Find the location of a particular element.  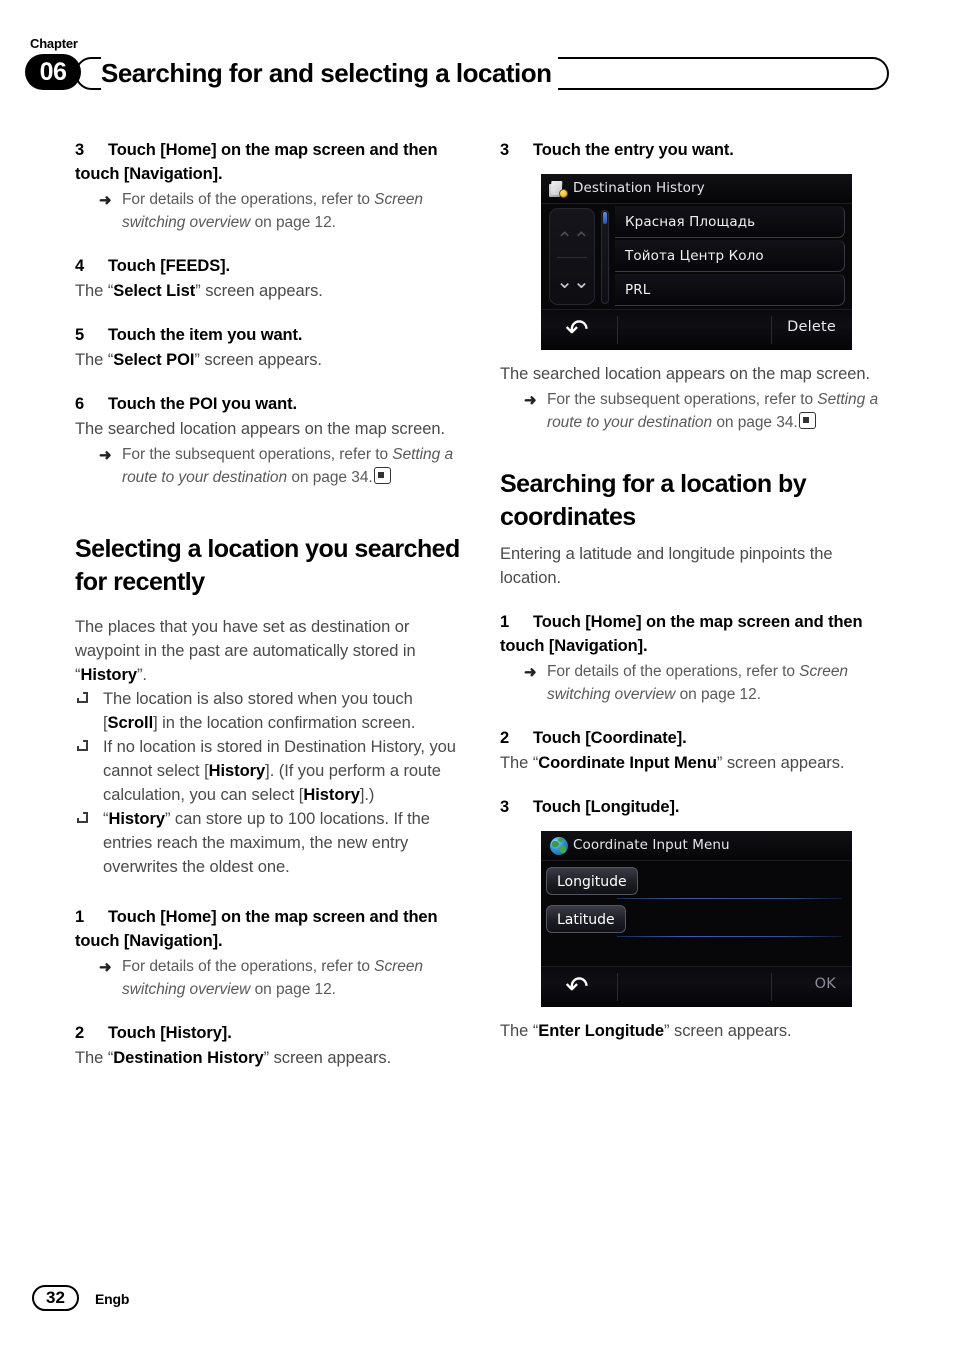

step-1-note-post: on page 12. is located at coordinates (293, 989).